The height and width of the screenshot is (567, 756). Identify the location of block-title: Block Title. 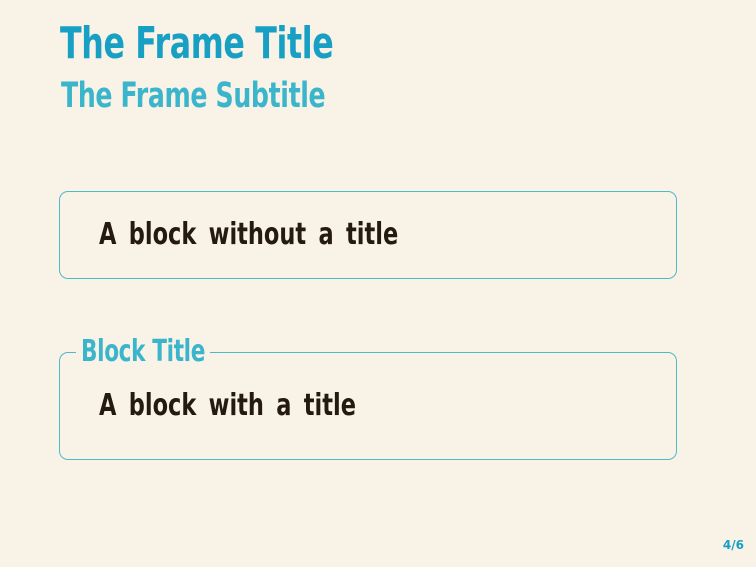
(143, 352).